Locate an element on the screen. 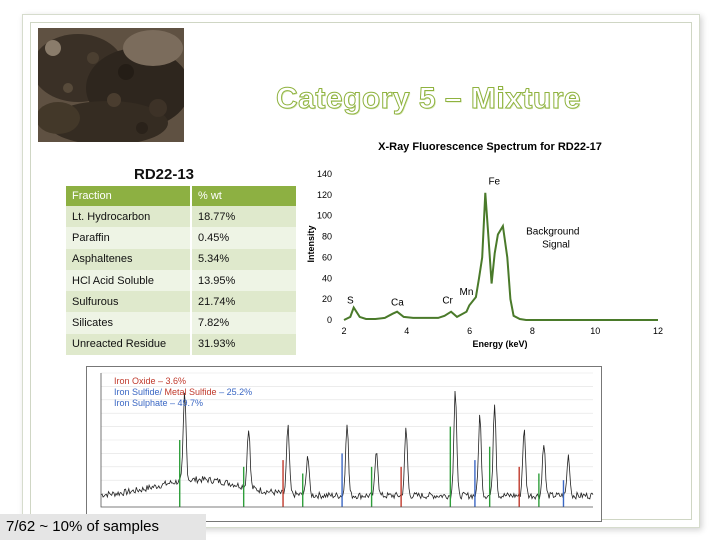 Image resolution: width=720 pixels, height=540 pixels. wt-cell: 31.93% is located at coordinates (243, 344).